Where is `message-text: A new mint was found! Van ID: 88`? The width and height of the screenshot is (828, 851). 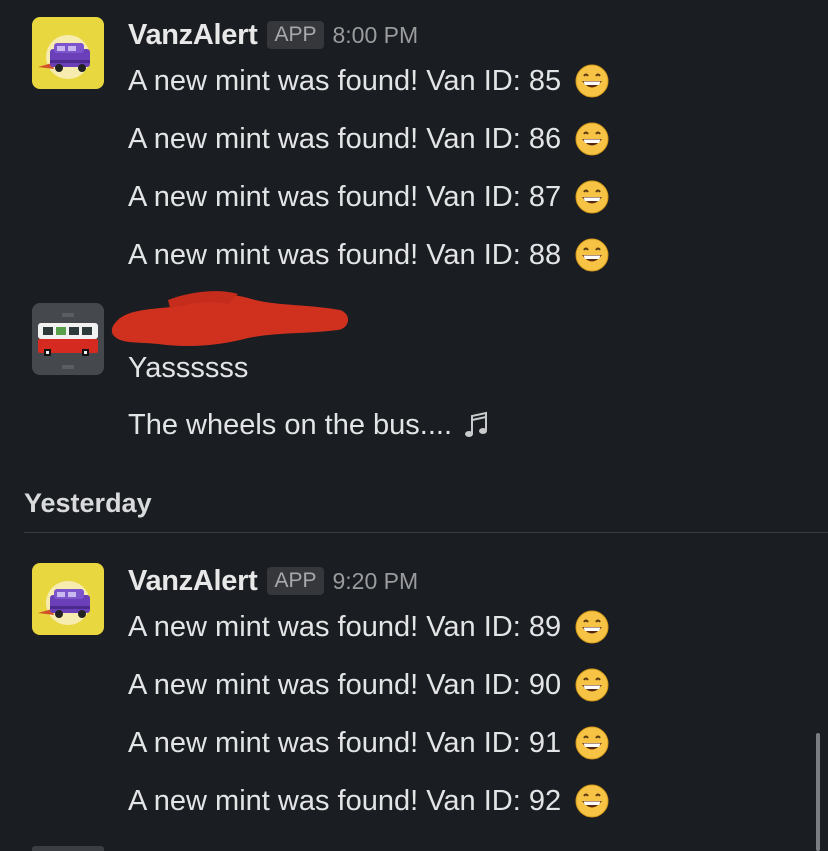
message-text: A new mint was found! Van ID: 88 is located at coordinates (368, 255).